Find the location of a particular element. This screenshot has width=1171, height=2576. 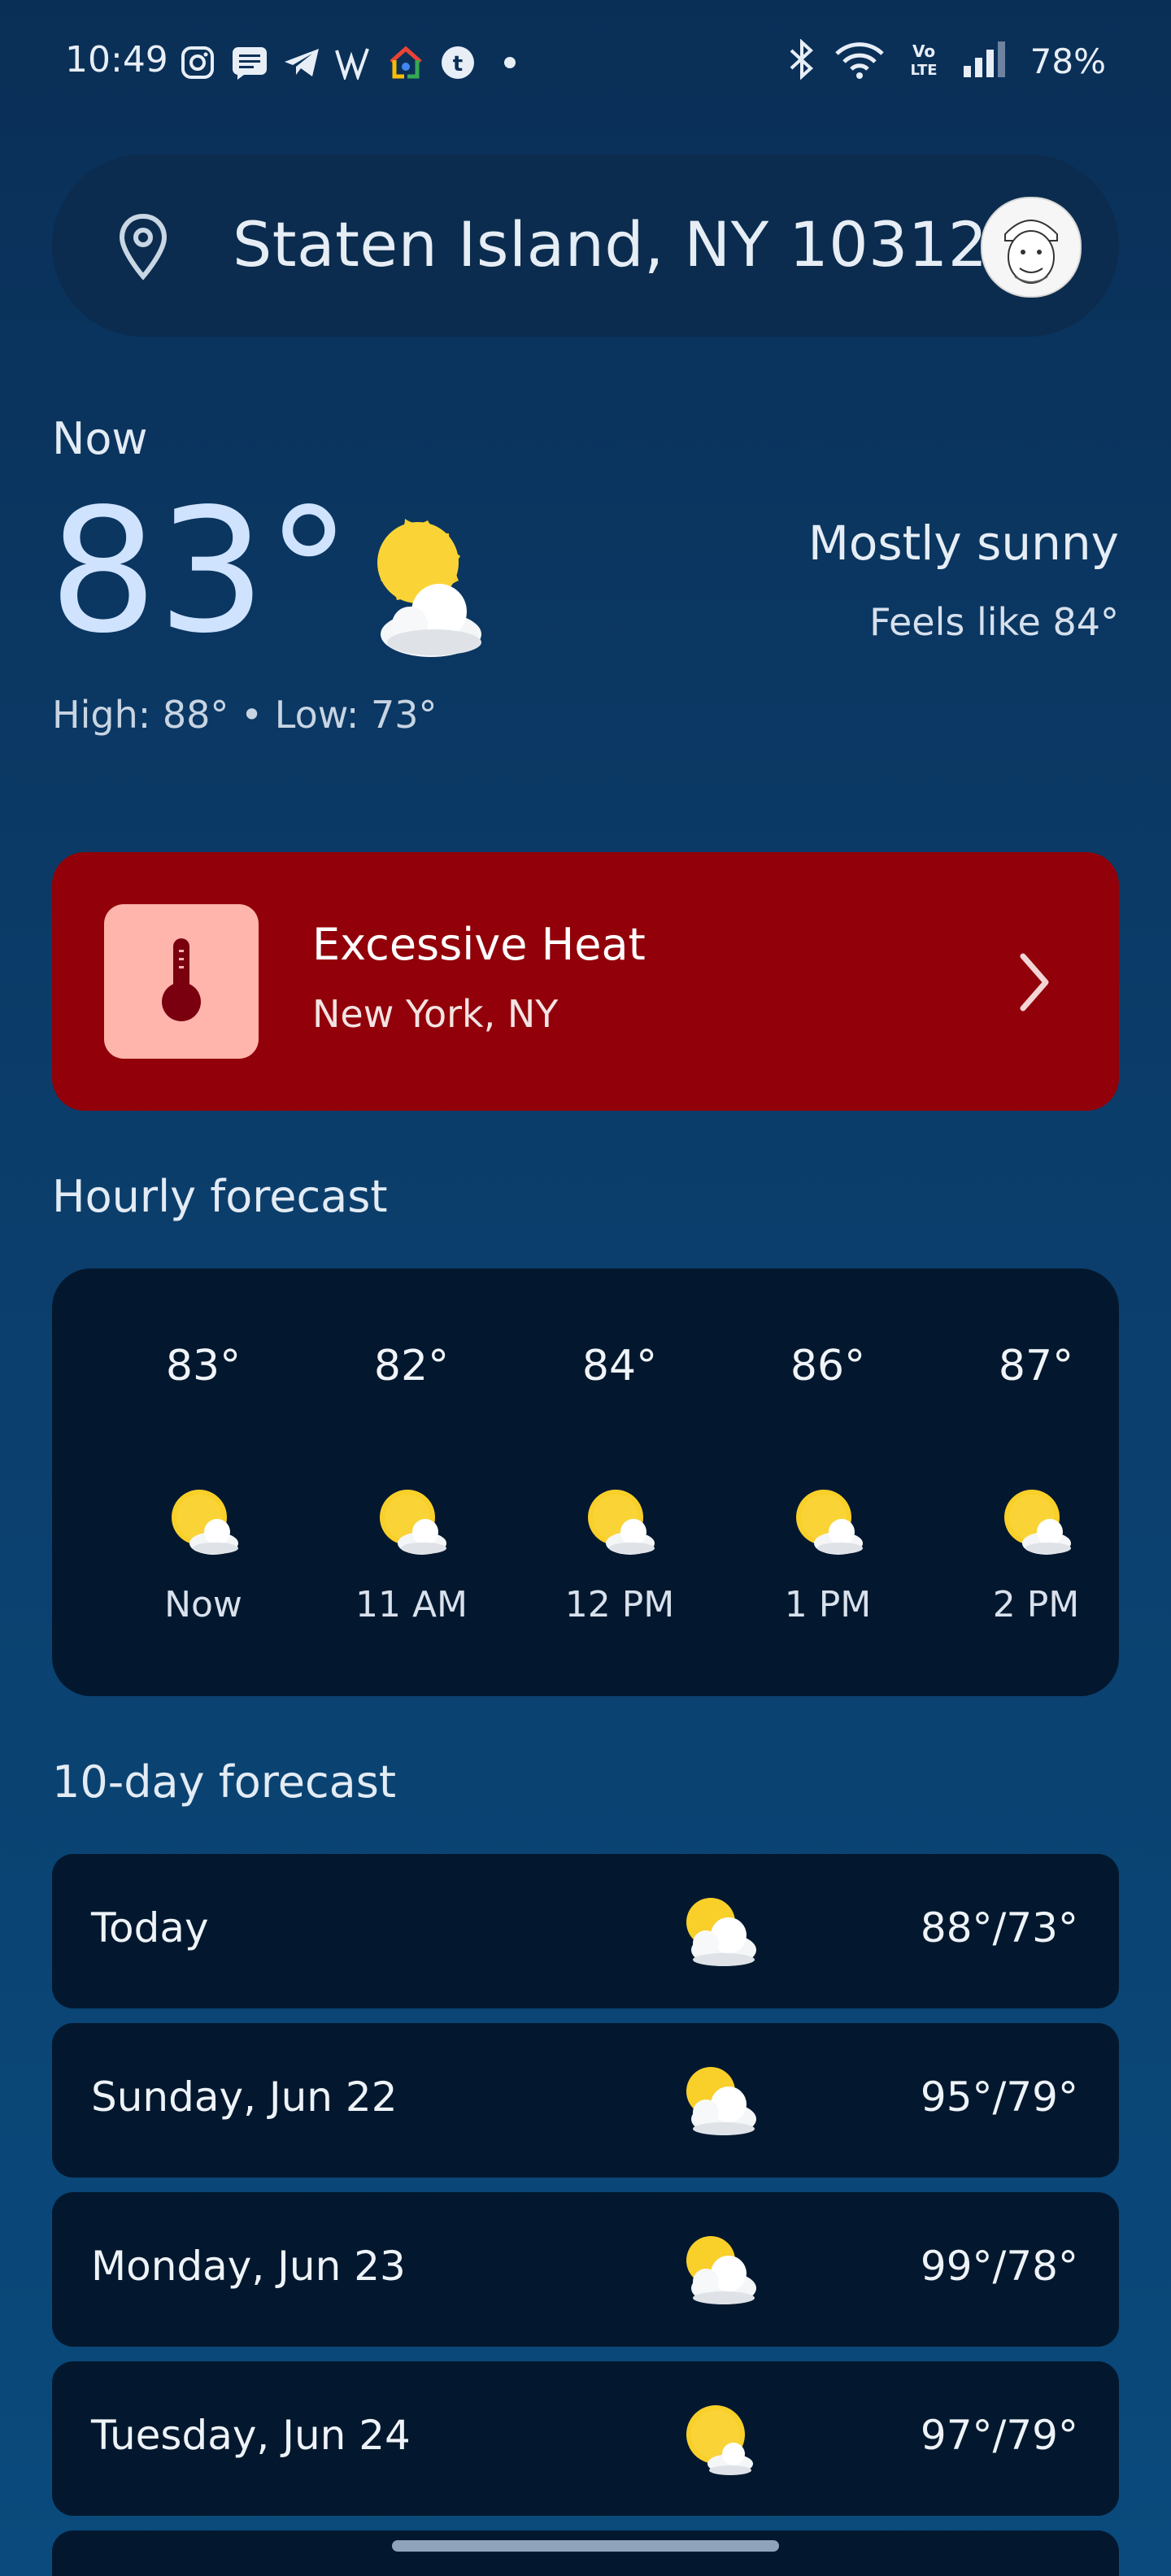

daily-row-partial is located at coordinates (585, 2553).